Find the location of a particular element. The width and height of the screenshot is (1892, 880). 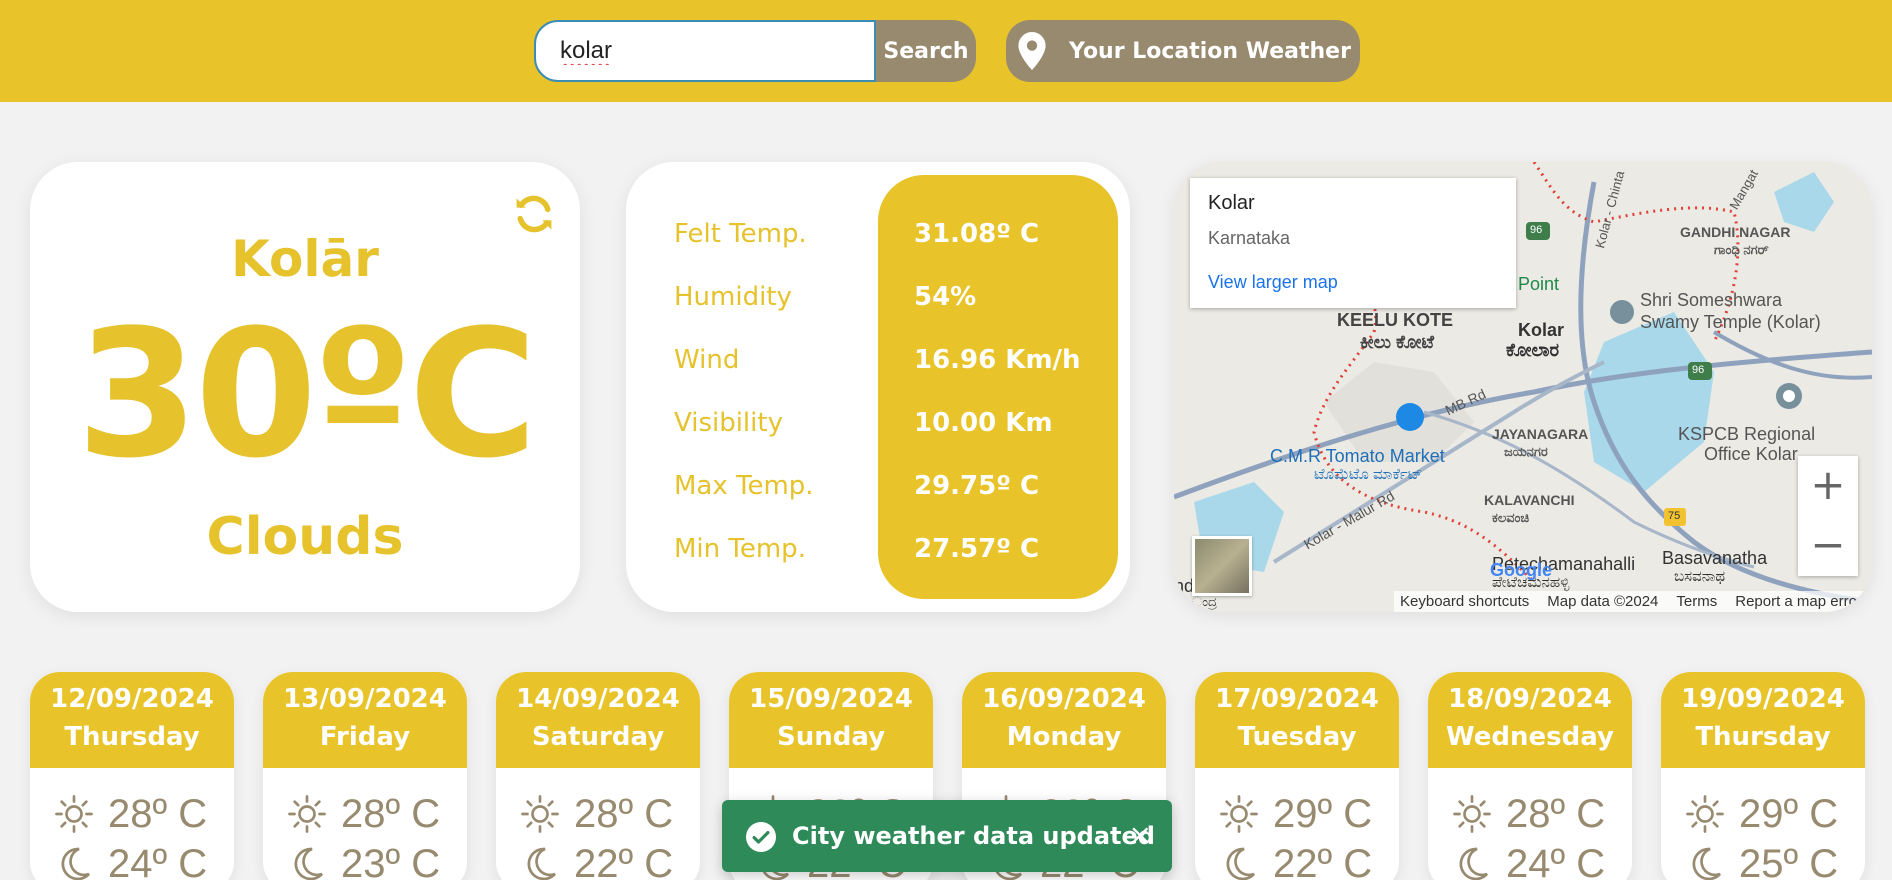

detail-label: Visibility is located at coordinates (728, 423).